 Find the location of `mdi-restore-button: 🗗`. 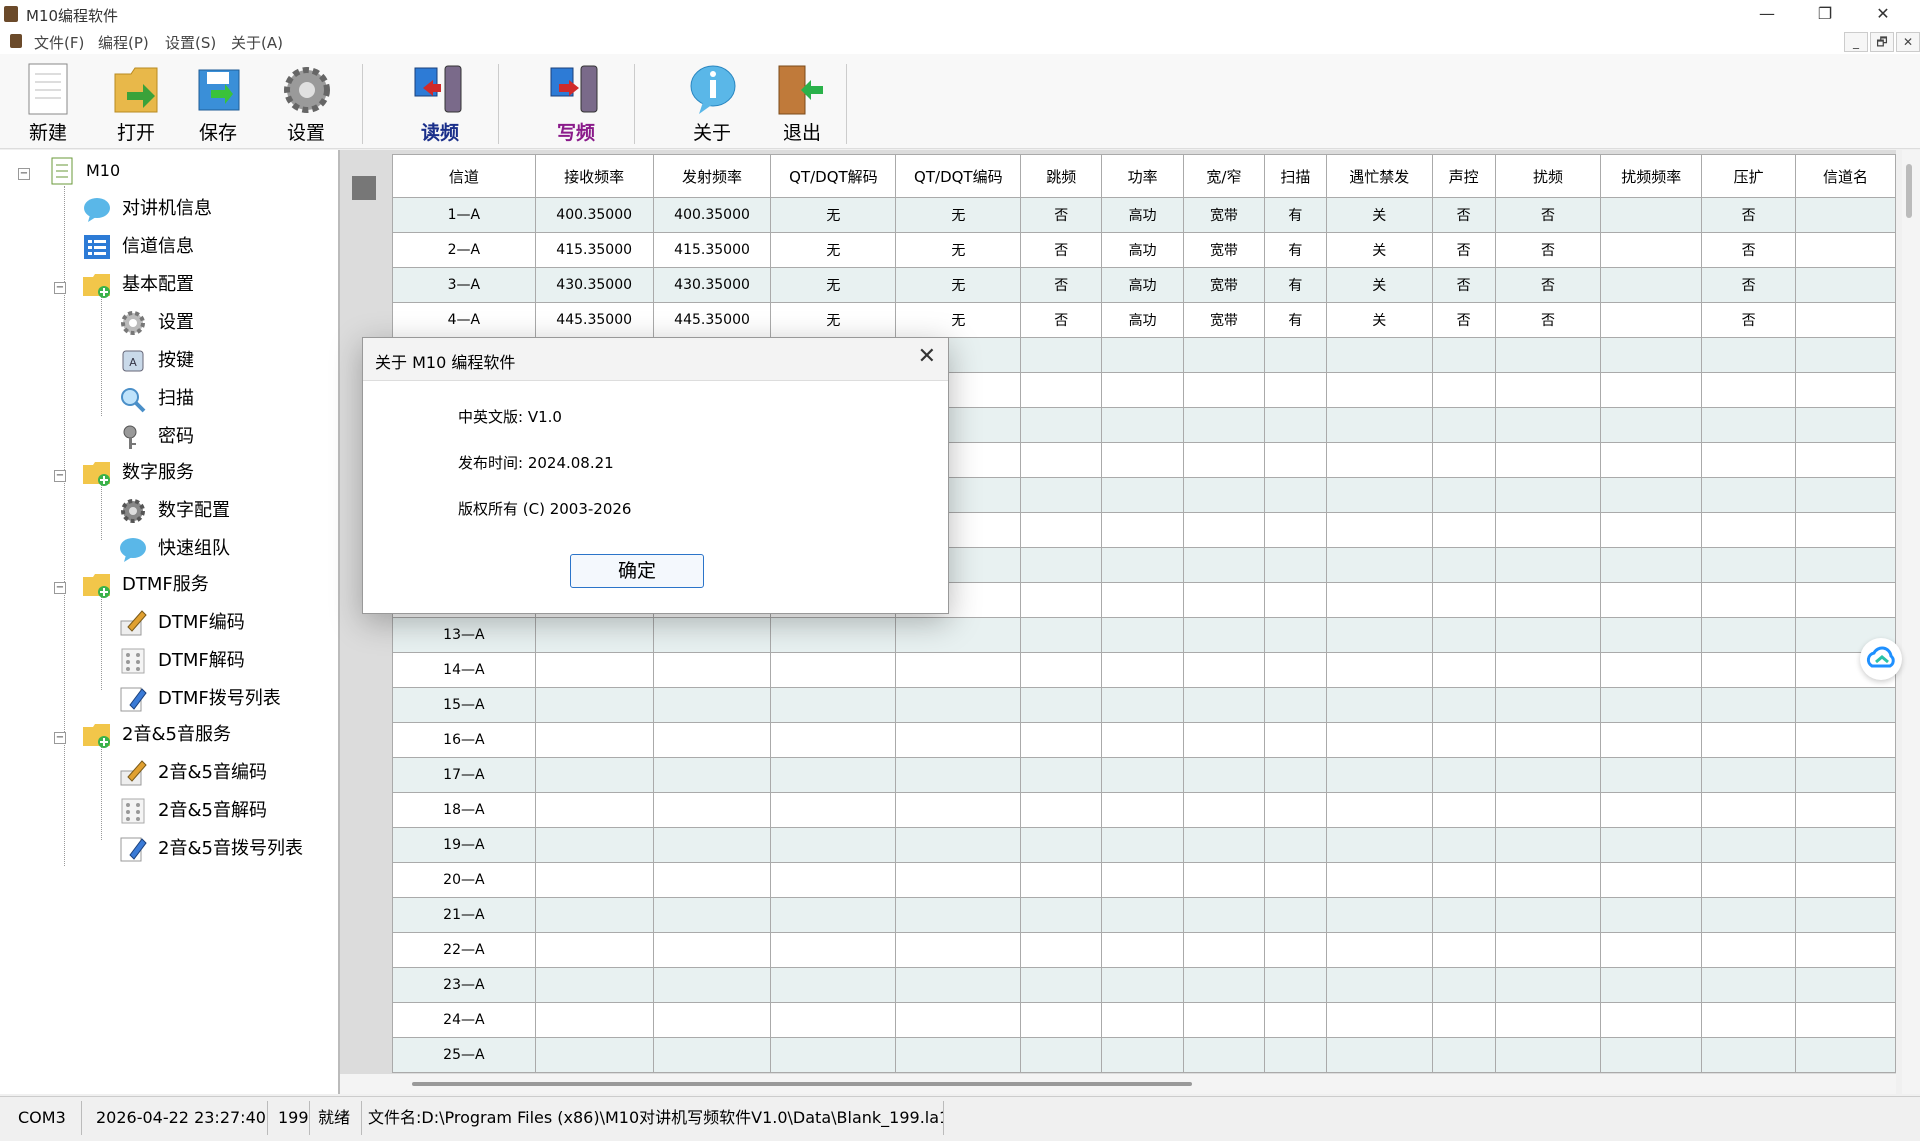

mdi-restore-button: 🗗 is located at coordinates (1882, 42).